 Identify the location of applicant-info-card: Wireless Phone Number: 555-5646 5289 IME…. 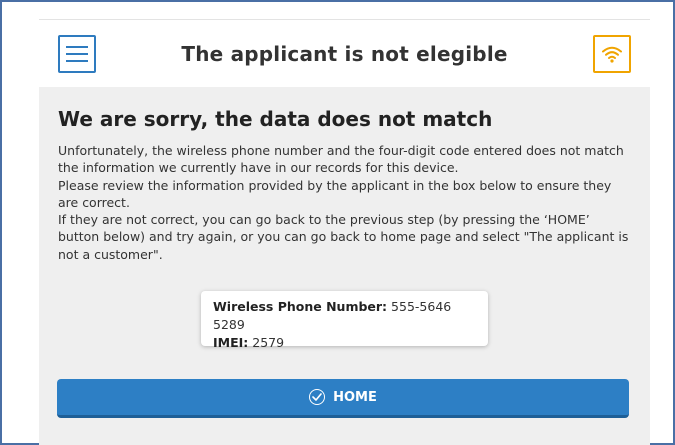
(344, 320).